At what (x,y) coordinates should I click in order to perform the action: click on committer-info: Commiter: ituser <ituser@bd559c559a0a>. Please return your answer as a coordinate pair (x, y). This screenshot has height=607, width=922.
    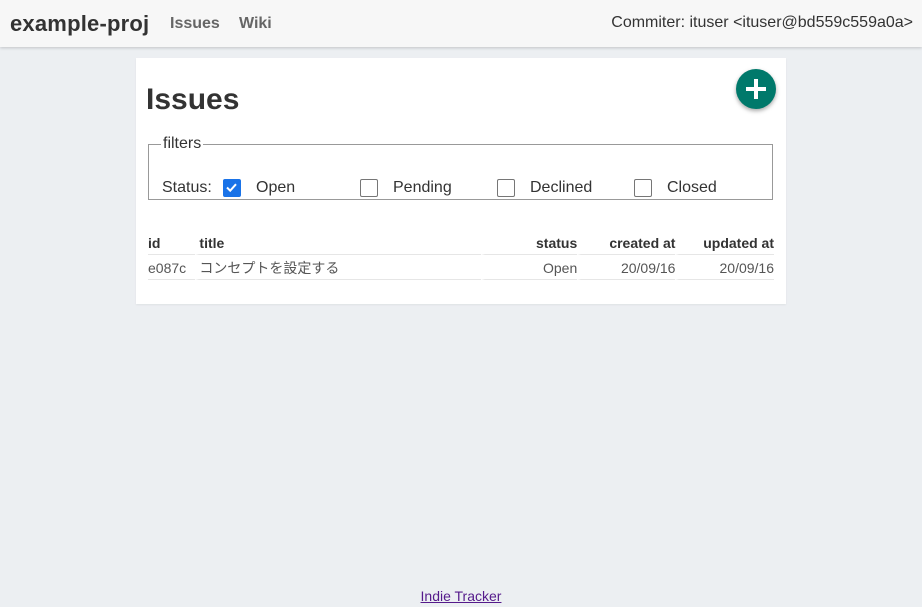
    Looking at the image, I should click on (762, 22).